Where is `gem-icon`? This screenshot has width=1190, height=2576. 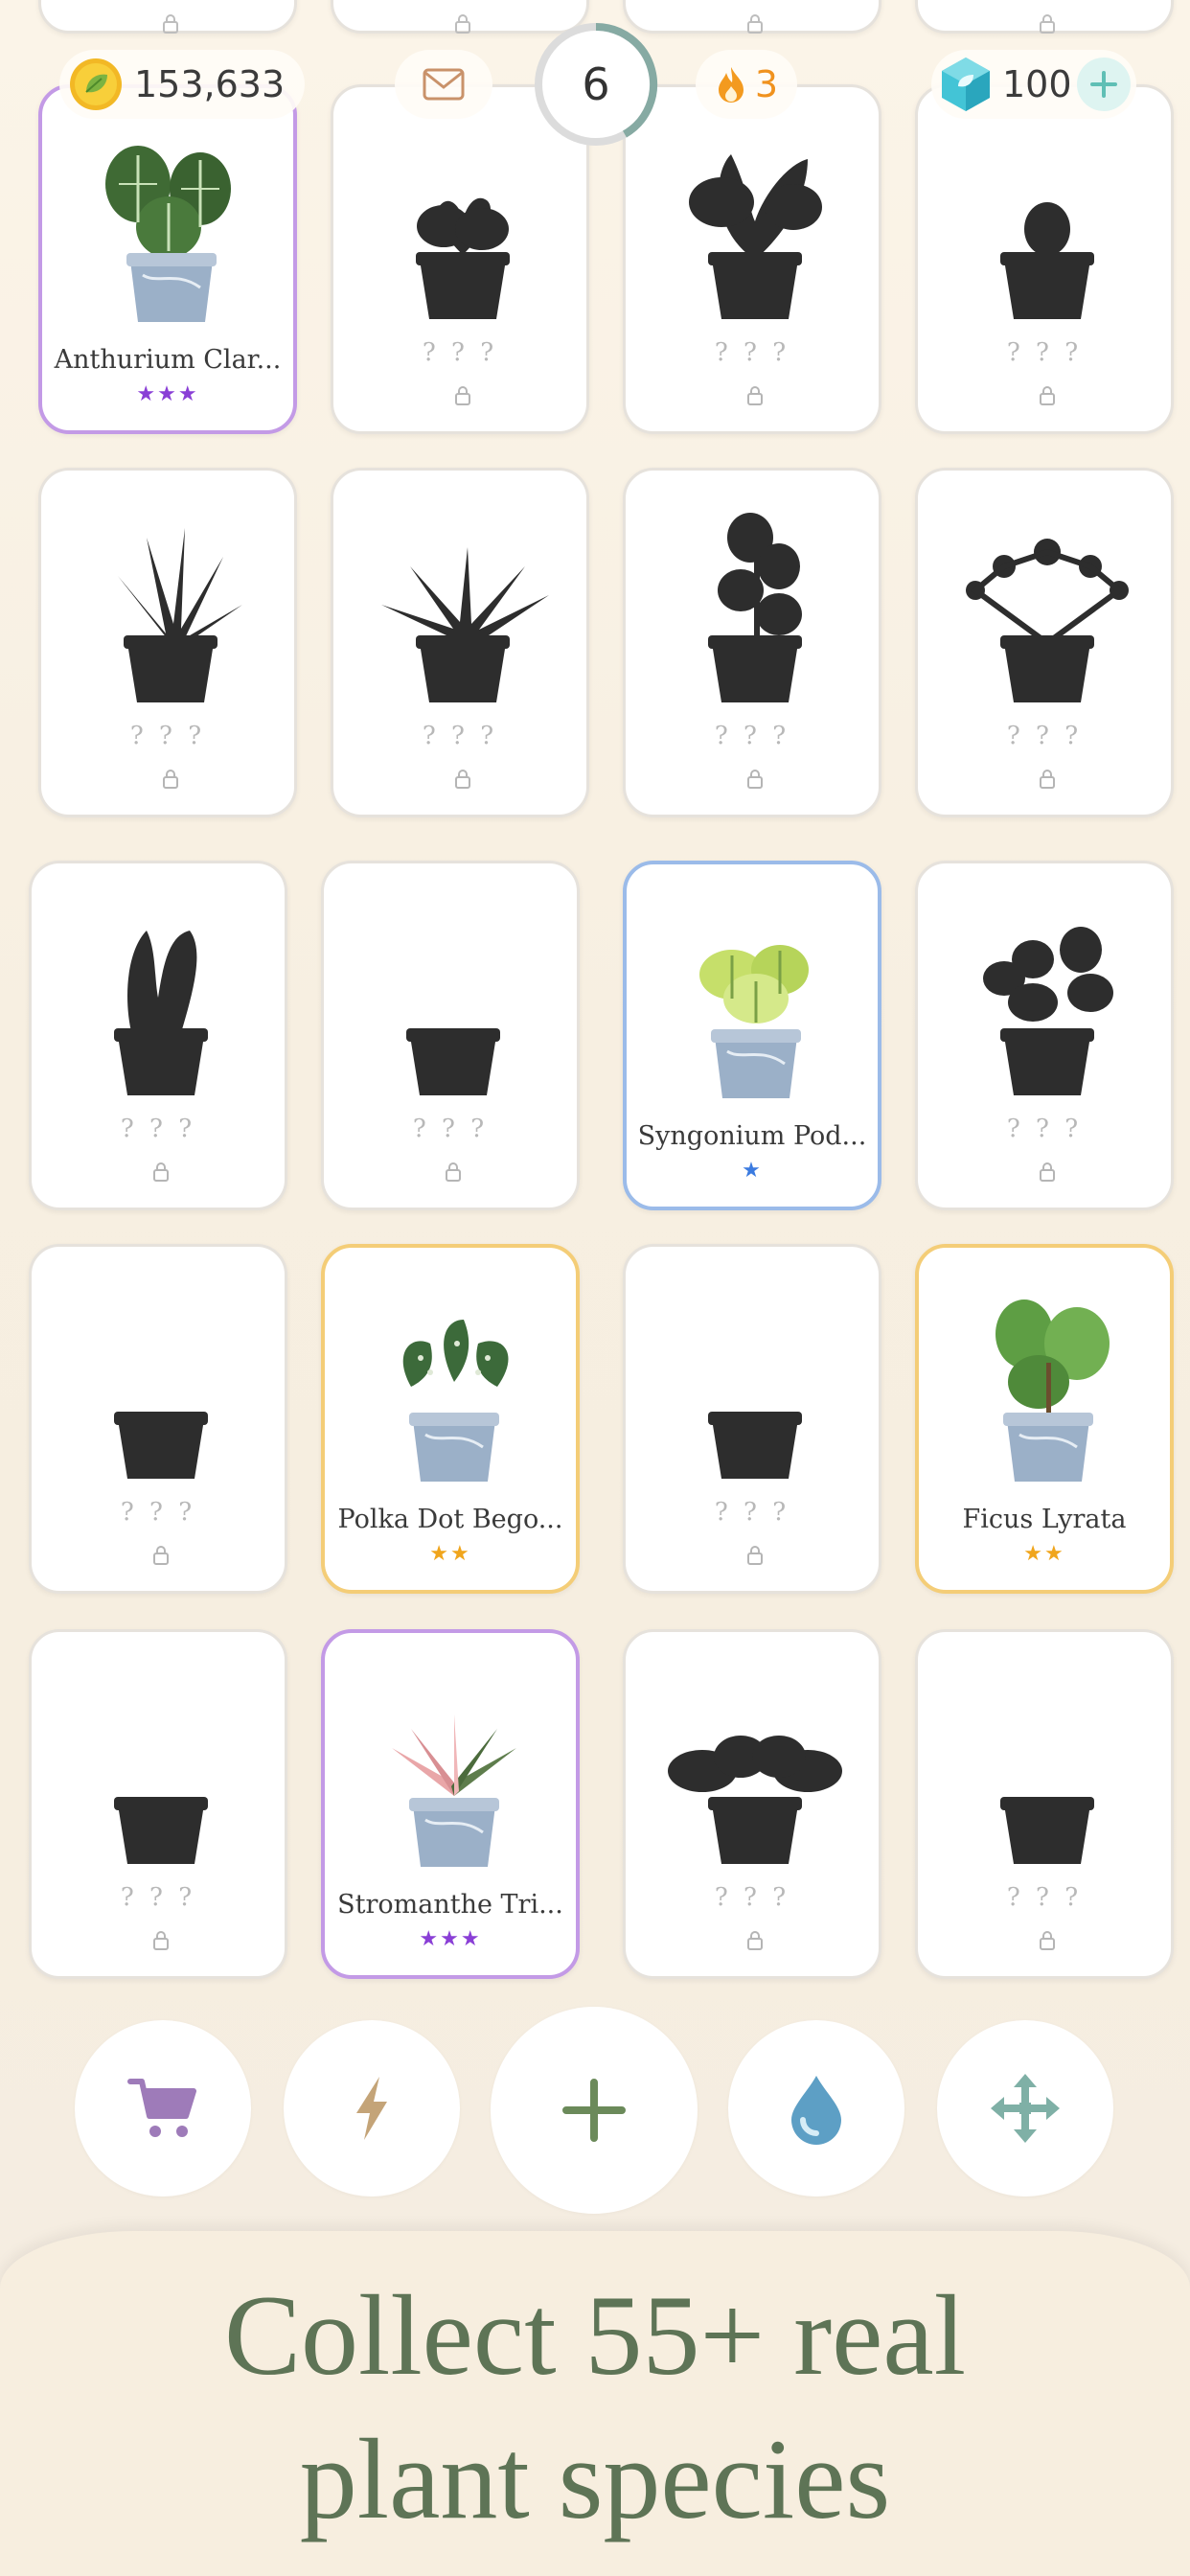 gem-icon is located at coordinates (966, 85).